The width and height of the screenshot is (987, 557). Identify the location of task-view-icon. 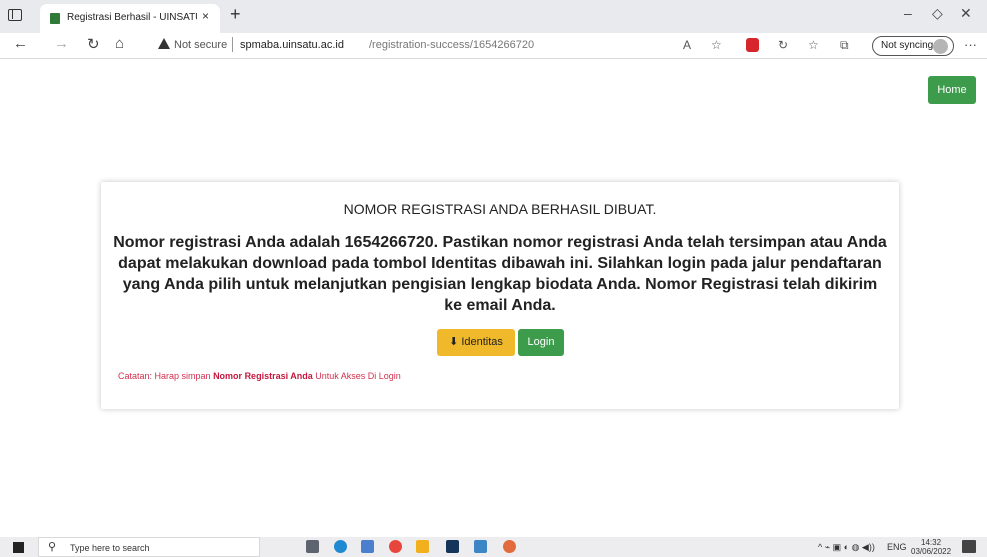
(312, 546).